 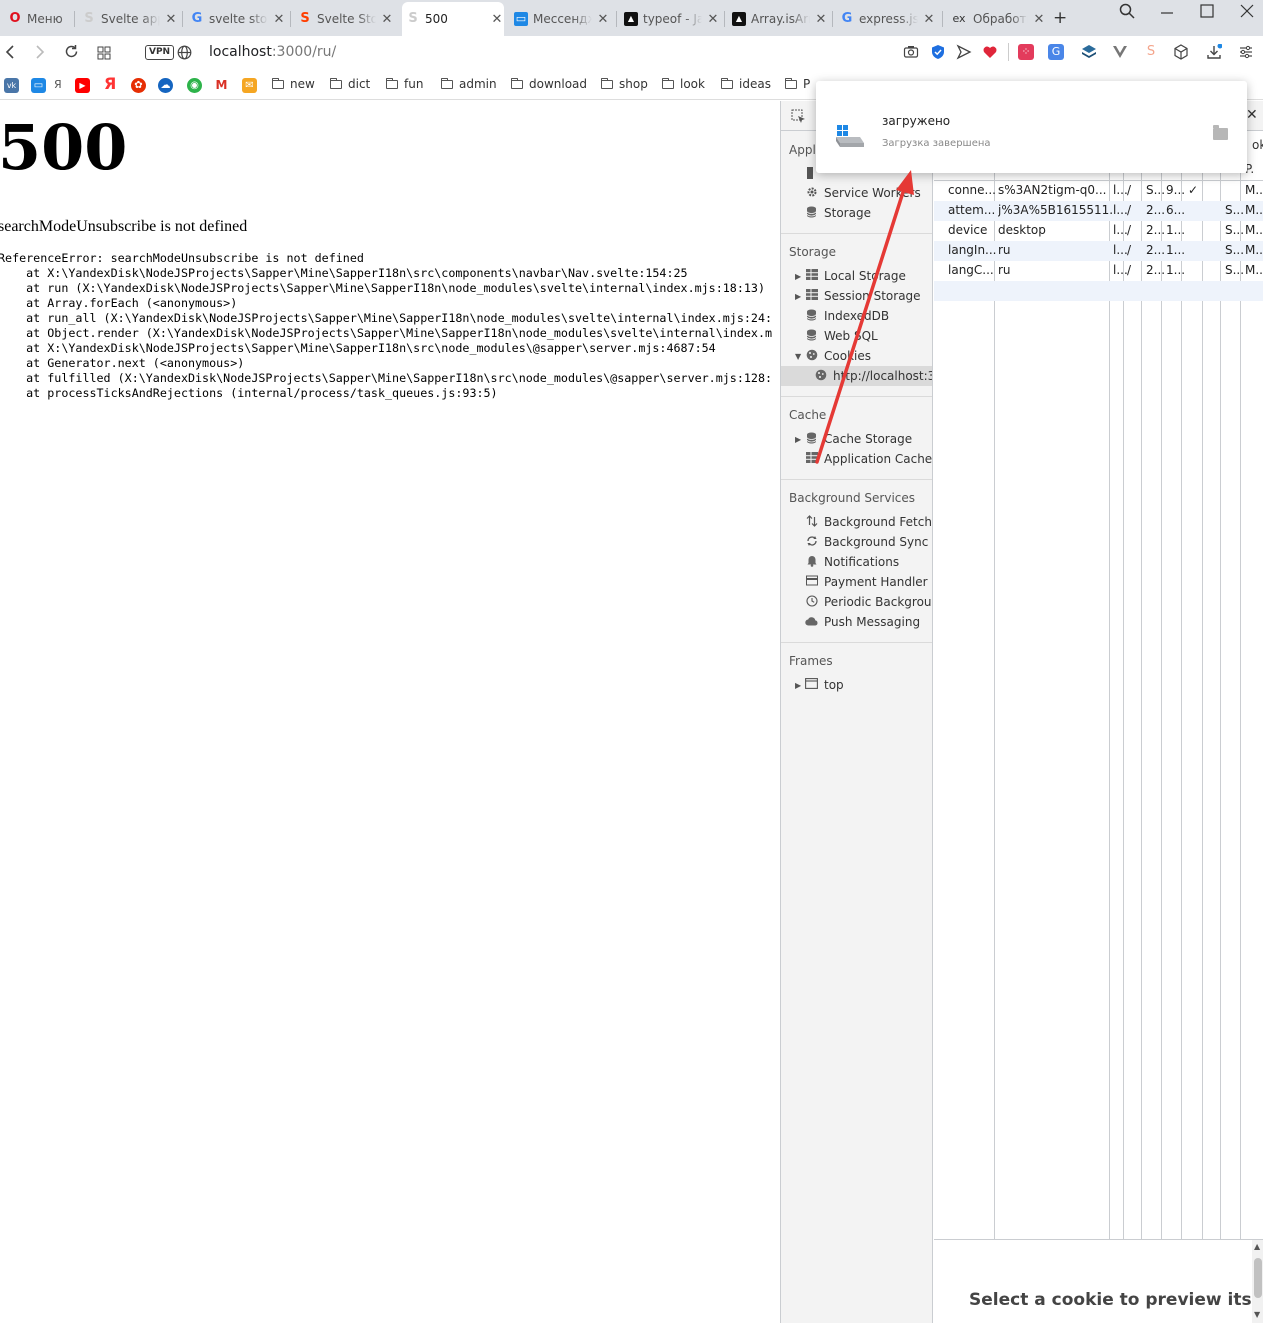 What do you see at coordinates (128, 19) in the screenshot?
I see `tab-1: S Svelte app ✕` at bounding box center [128, 19].